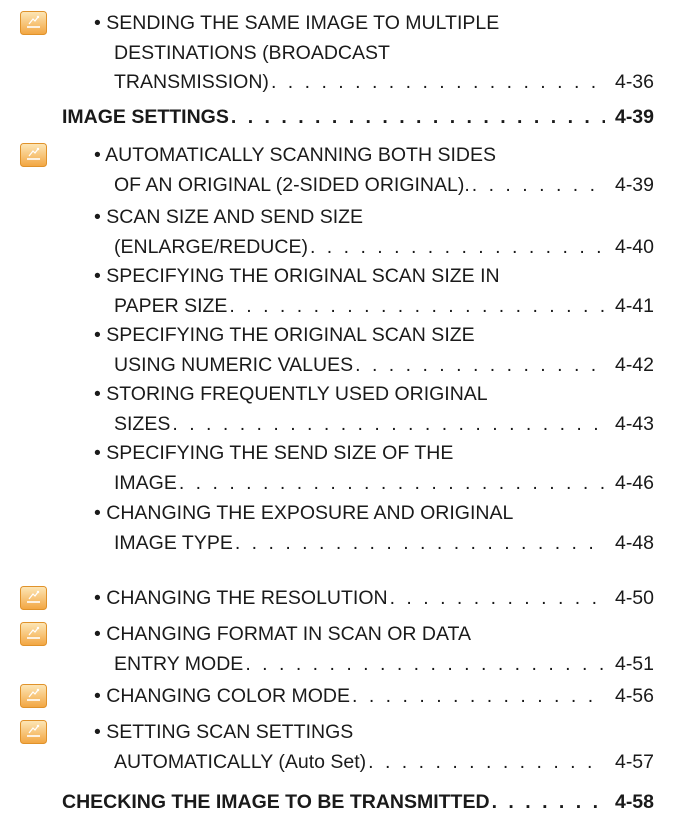  I want to click on toc-entry-title: SIZES, so click(142, 423).